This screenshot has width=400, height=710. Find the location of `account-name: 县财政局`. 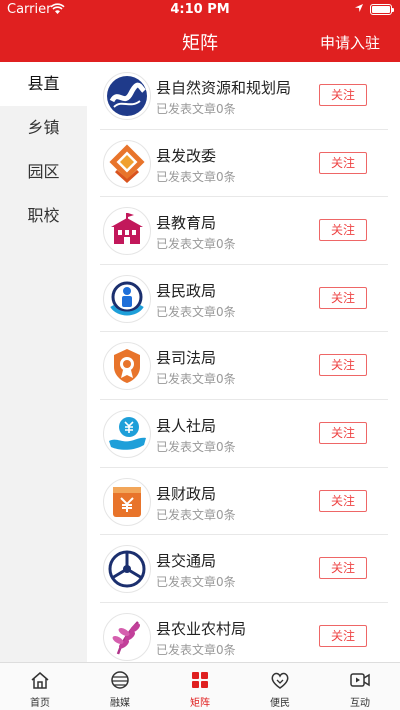

account-name: 县财政局 is located at coordinates (186, 493).